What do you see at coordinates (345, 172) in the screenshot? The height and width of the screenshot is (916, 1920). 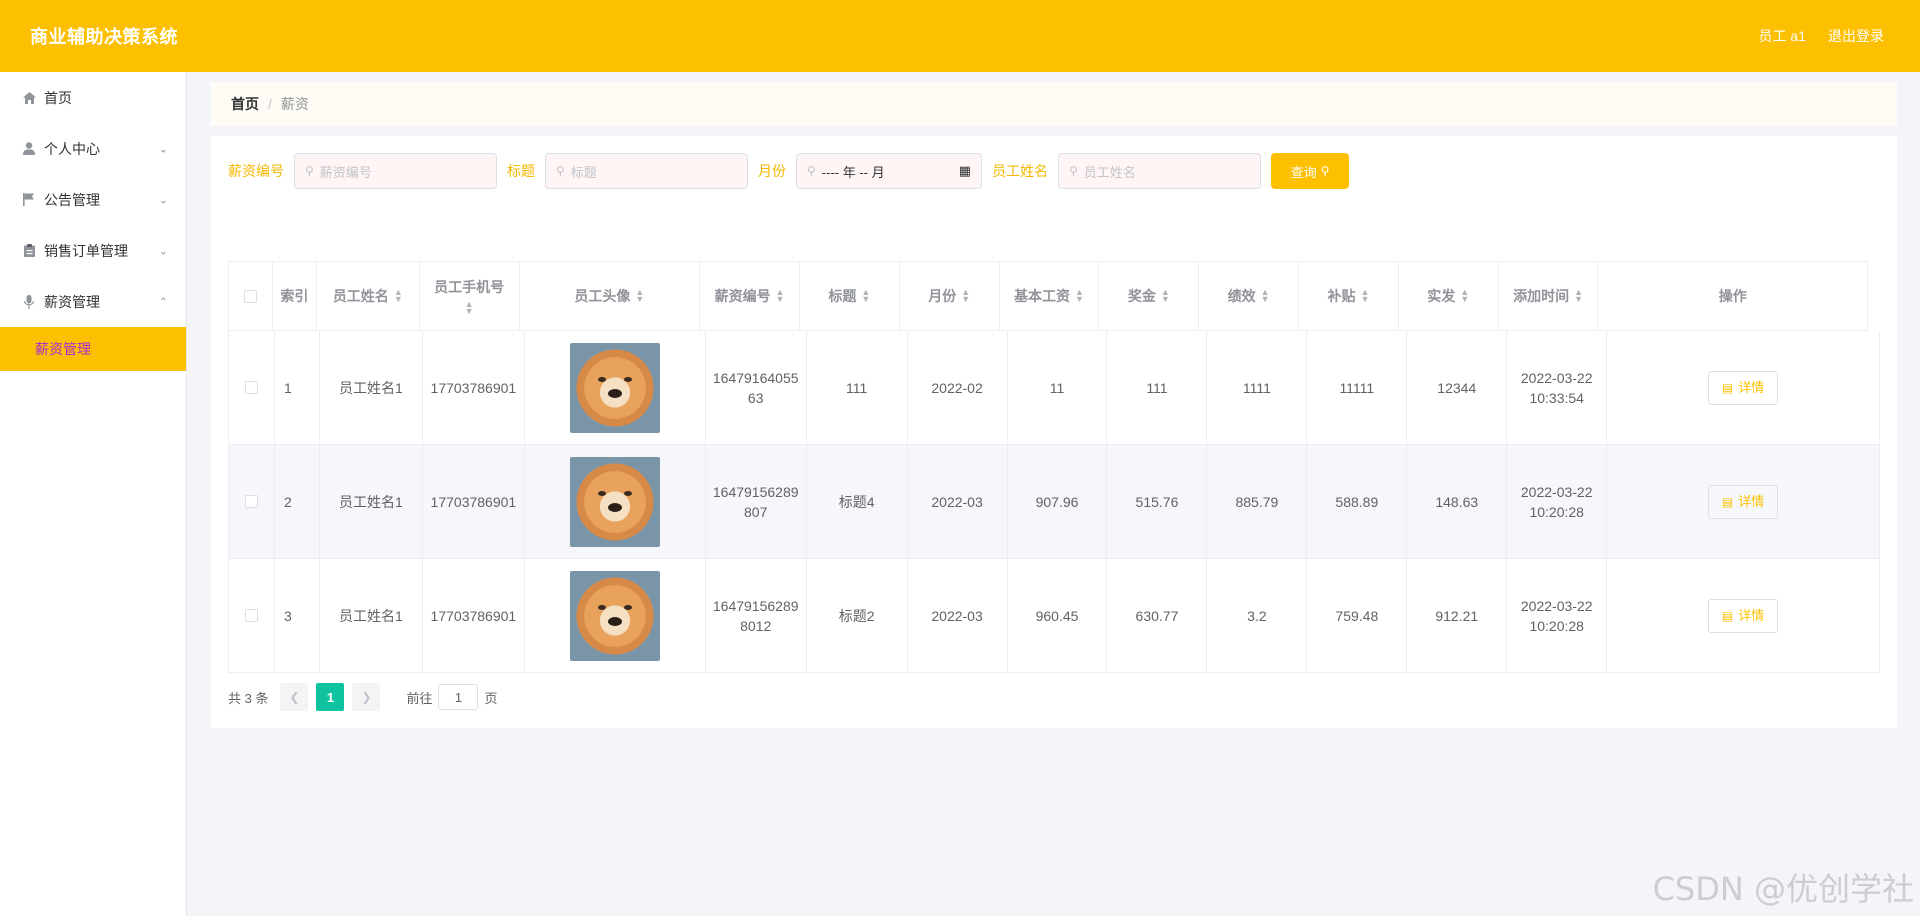 I see `salary-no-placeholder: 薪资编号` at bounding box center [345, 172].